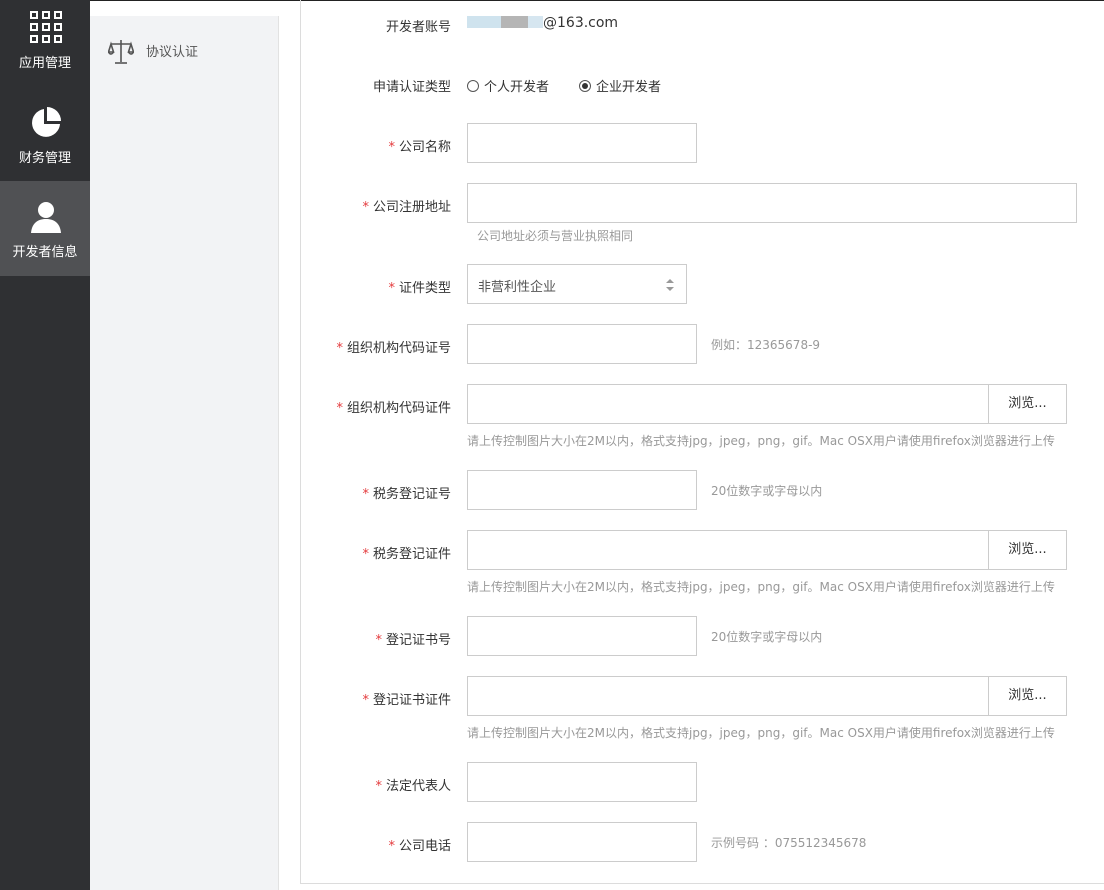  What do you see at coordinates (406, 554) in the screenshot?
I see `tax-file-label: * 税务登记证件` at bounding box center [406, 554].